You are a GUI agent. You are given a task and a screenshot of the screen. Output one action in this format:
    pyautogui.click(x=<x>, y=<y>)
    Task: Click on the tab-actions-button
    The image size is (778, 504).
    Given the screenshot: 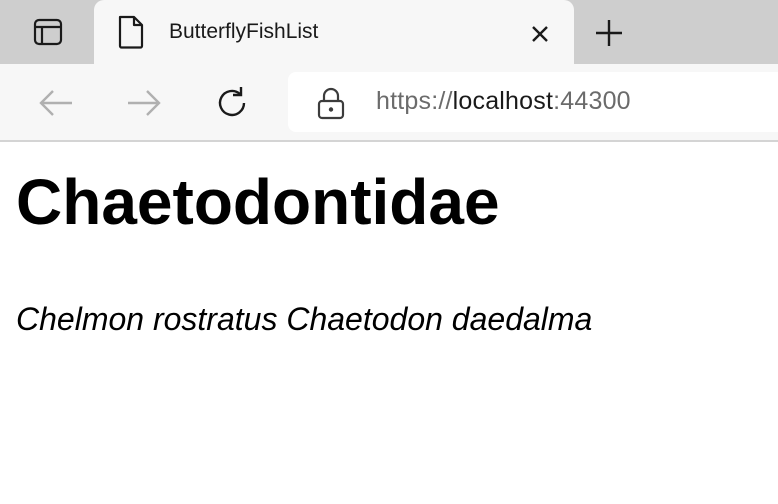 What is the action you would take?
    pyautogui.click(x=48, y=32)
    